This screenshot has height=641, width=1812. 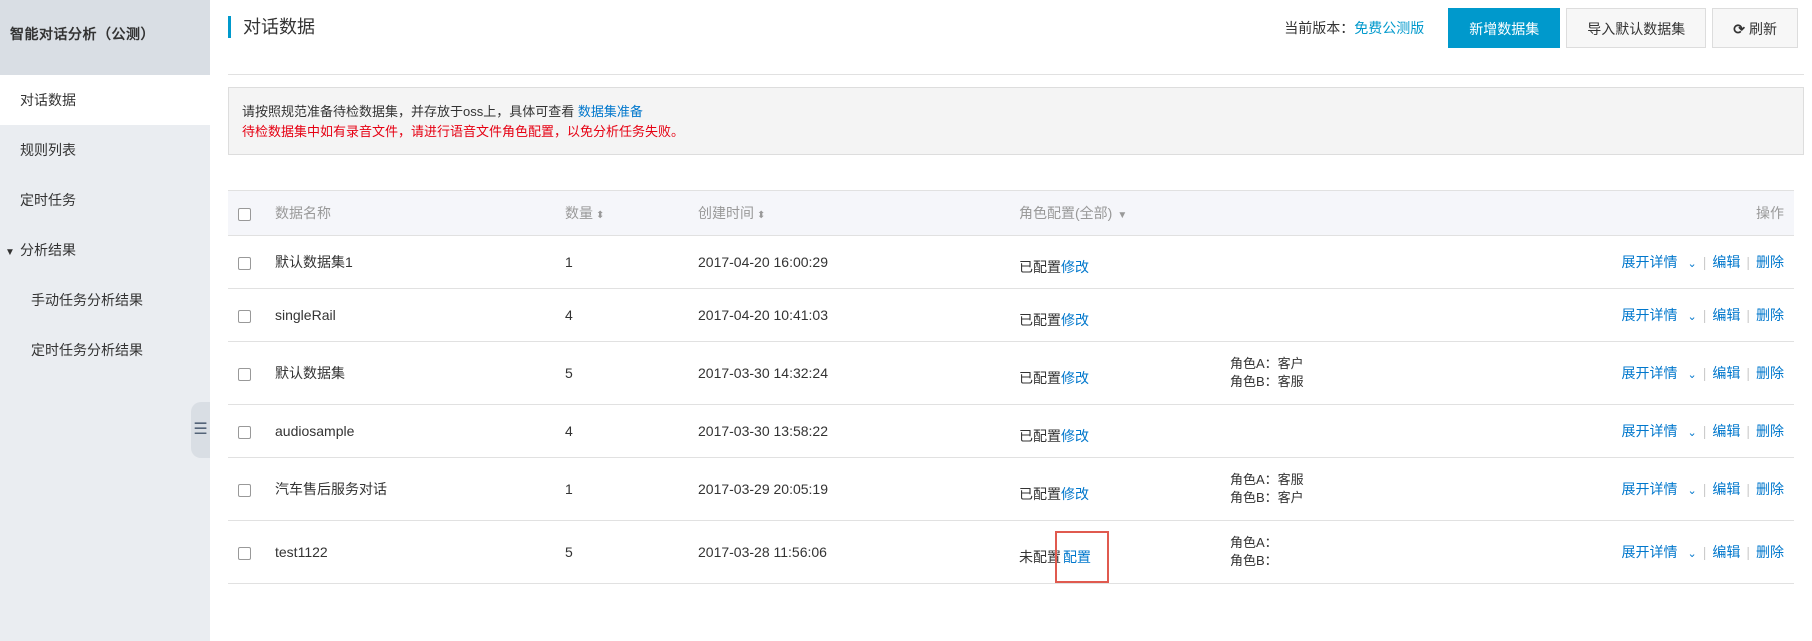 I want to click on import-default-dataset-button: 导入默认数据集, so click(x=1636, y=28).